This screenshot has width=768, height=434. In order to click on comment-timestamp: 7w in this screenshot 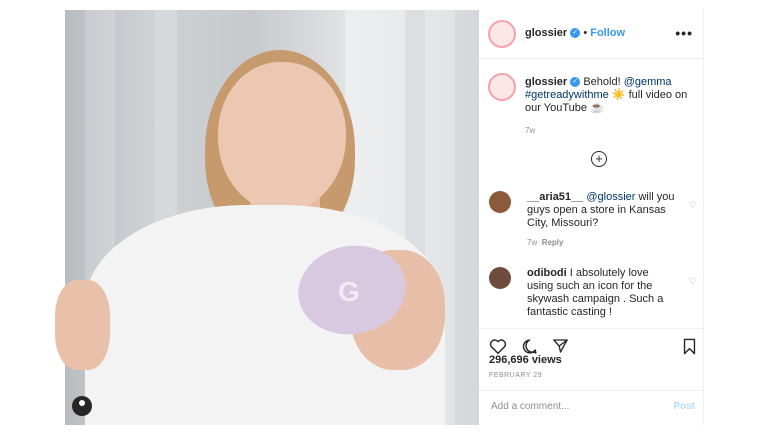, I will do `click(532, 242)`.